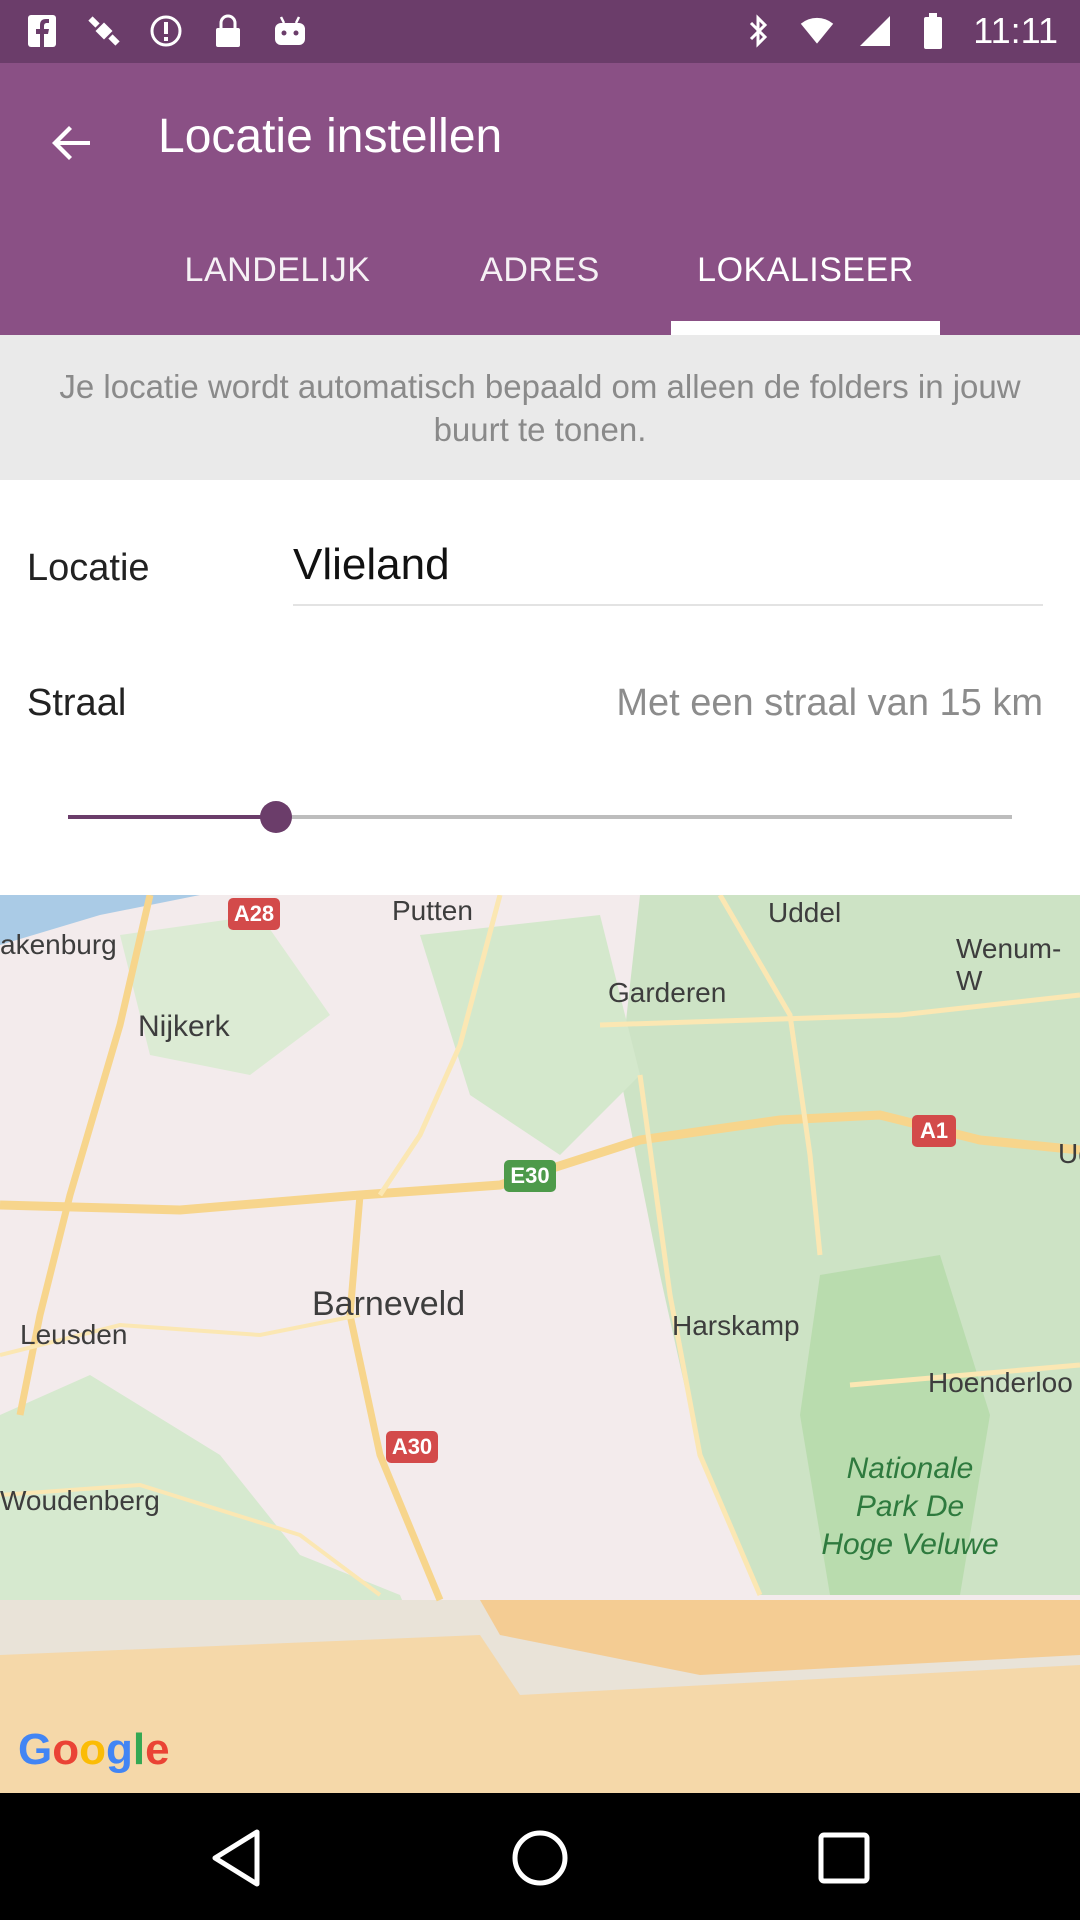  What do you see at coordinates (42, 31) in the screenshot?
I see `facebook-icon` at bounding box center [42, 31].